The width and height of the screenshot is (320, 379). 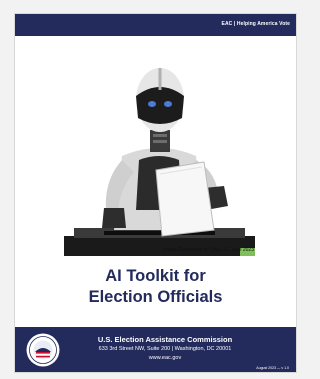 I want to click on website-link: www.eac.gov, so click(x=165, y=358).